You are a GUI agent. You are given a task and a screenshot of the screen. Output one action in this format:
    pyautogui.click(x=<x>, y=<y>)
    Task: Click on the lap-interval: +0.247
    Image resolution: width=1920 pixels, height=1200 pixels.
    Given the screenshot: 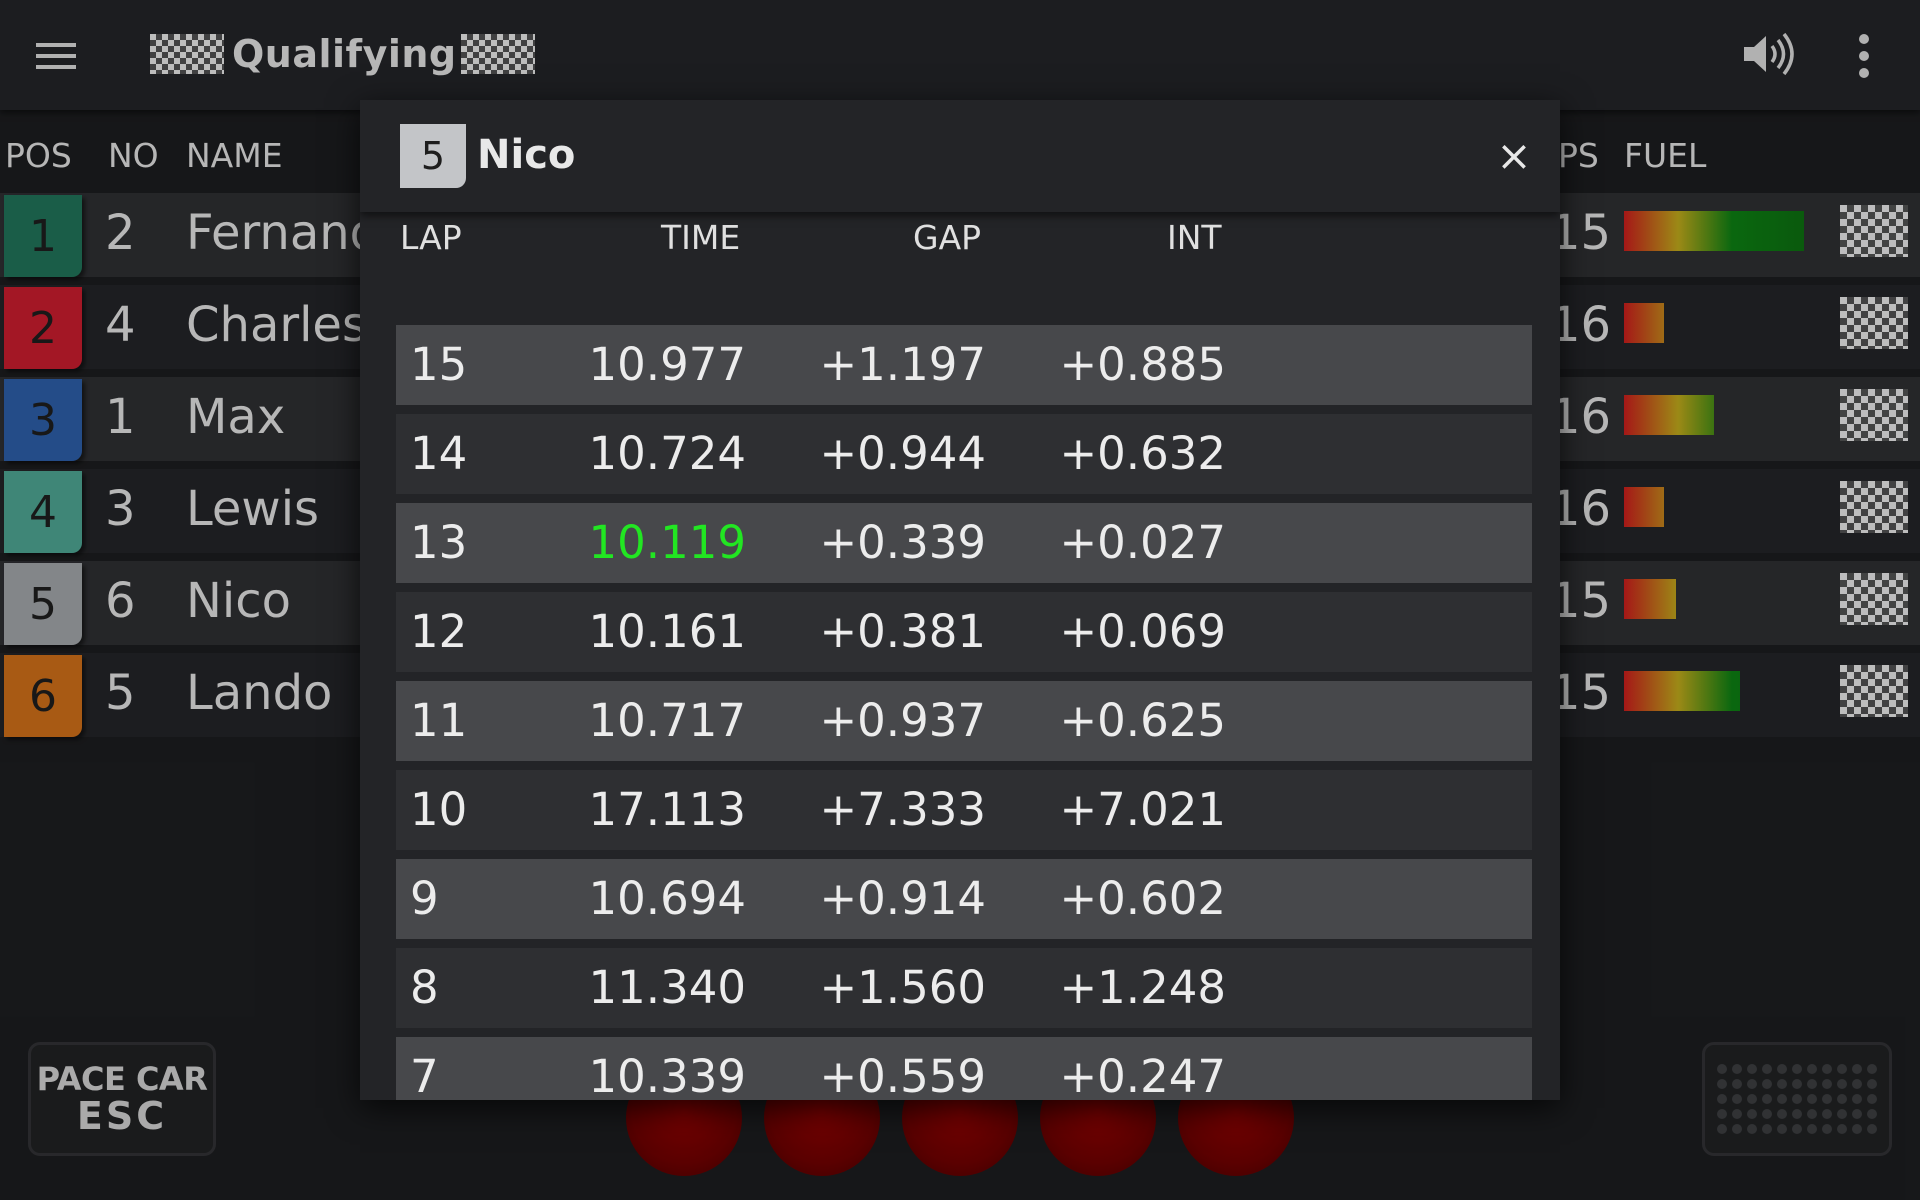 What is the action you would take?
    pyautogui.click(x=1142, y=1075)
    